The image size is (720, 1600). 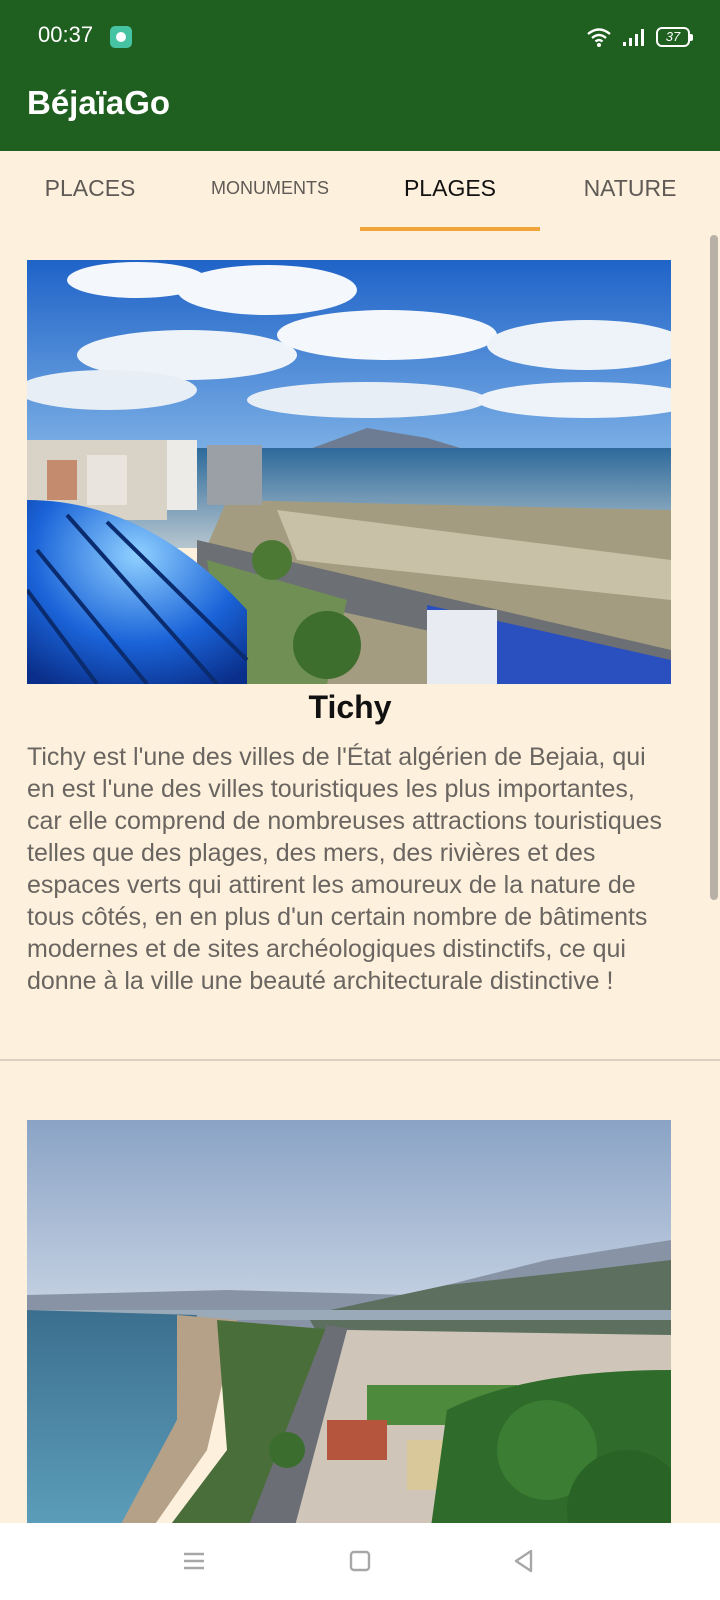 What do you see at coordinates (599, 37) in the screenshot?
I see `wifi-icon` at bounding box center [599, 37].